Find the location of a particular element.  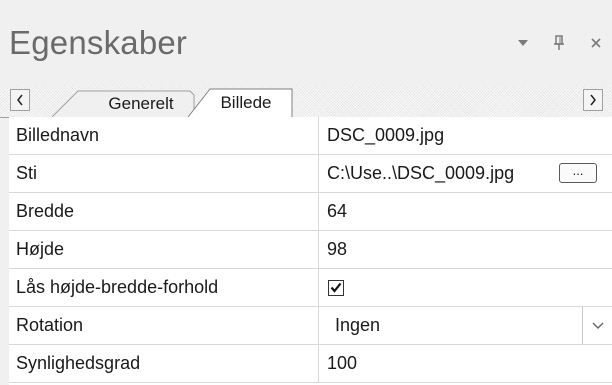

pin-icon is located at coordinates (559, 43).